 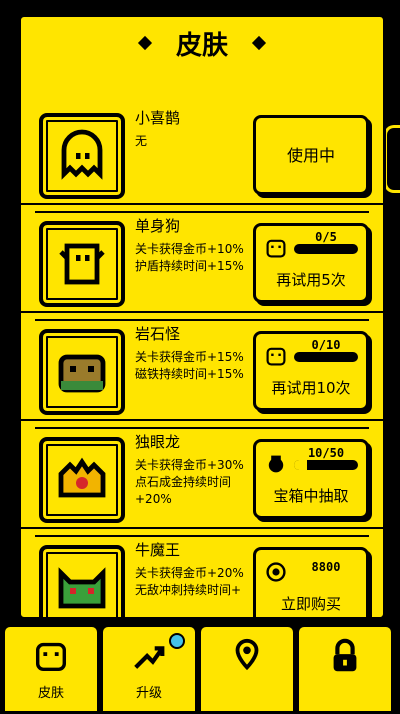 What do you see at coordinates (189, 365) in the screenshot?
I see `skin-description: 关卡获得金币+15% 磁铁持续时间+15%` at bounding box center [189, 365].